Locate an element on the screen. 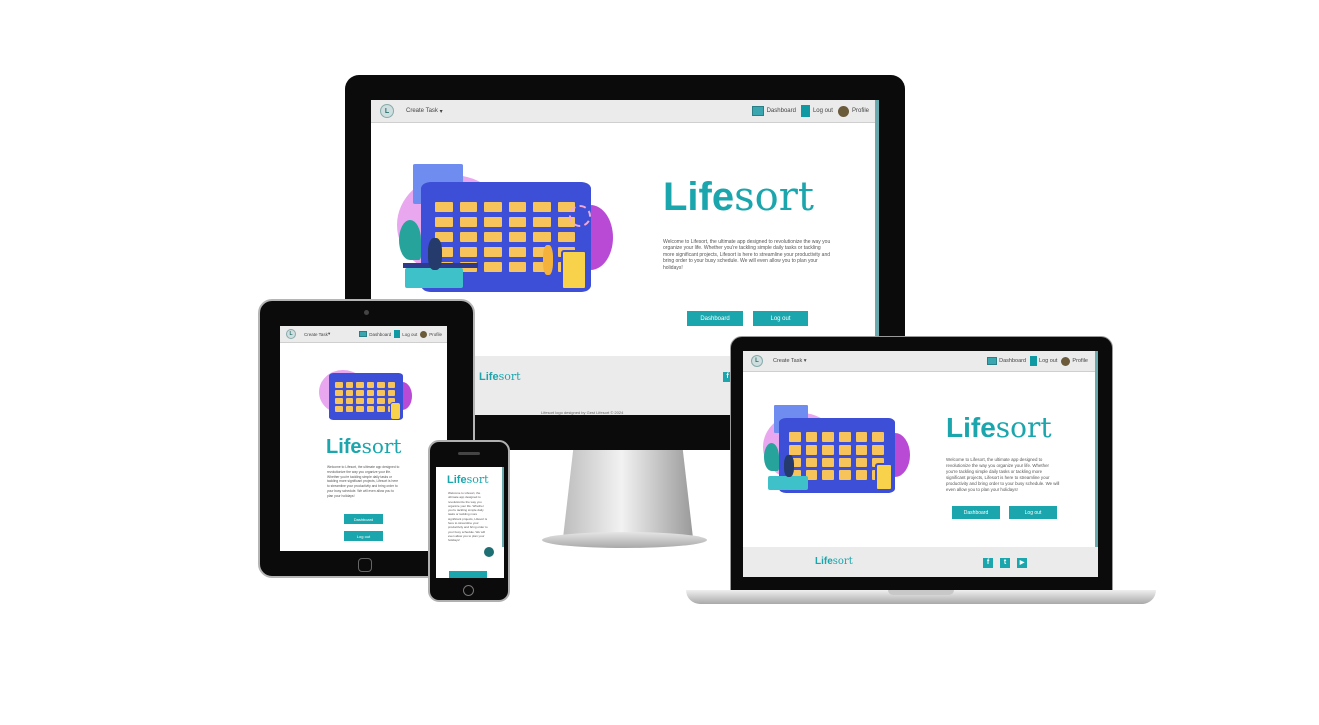 The width and height of the screenshot is (1319, 725). laptop-brand-light: sort is located at coordinates (1023, 427).